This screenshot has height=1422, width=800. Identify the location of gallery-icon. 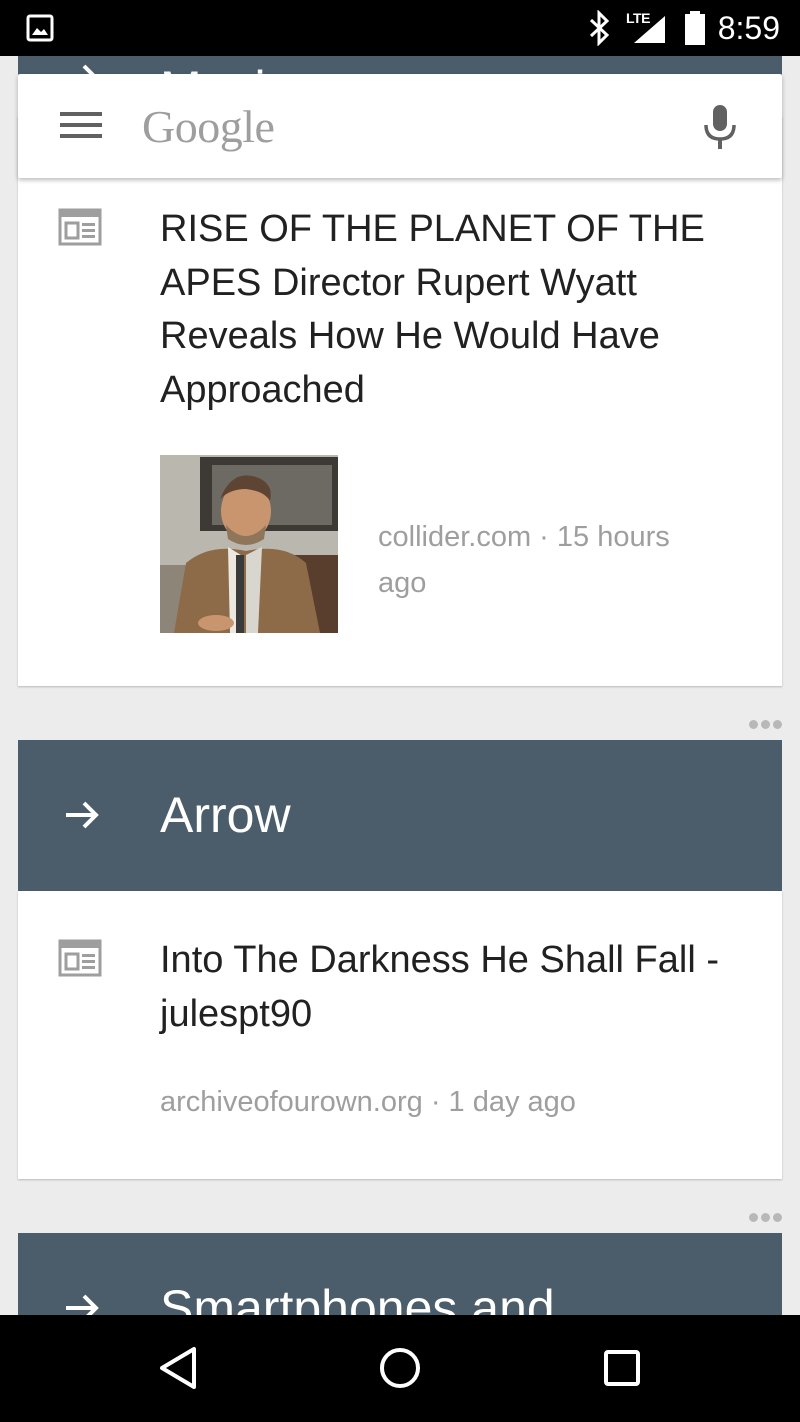
(40, 30).